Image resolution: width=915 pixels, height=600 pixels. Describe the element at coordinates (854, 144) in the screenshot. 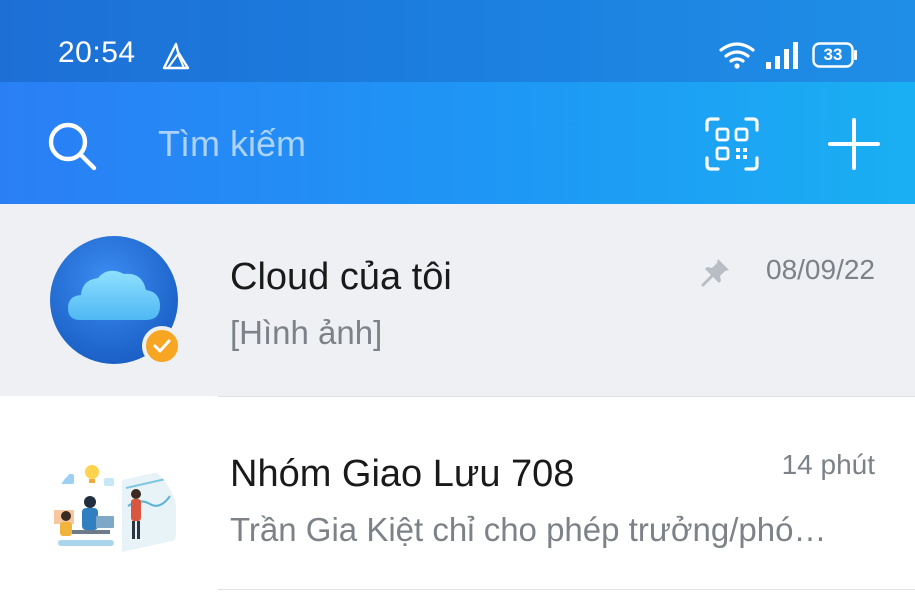

I see `plus-icon` at that location.